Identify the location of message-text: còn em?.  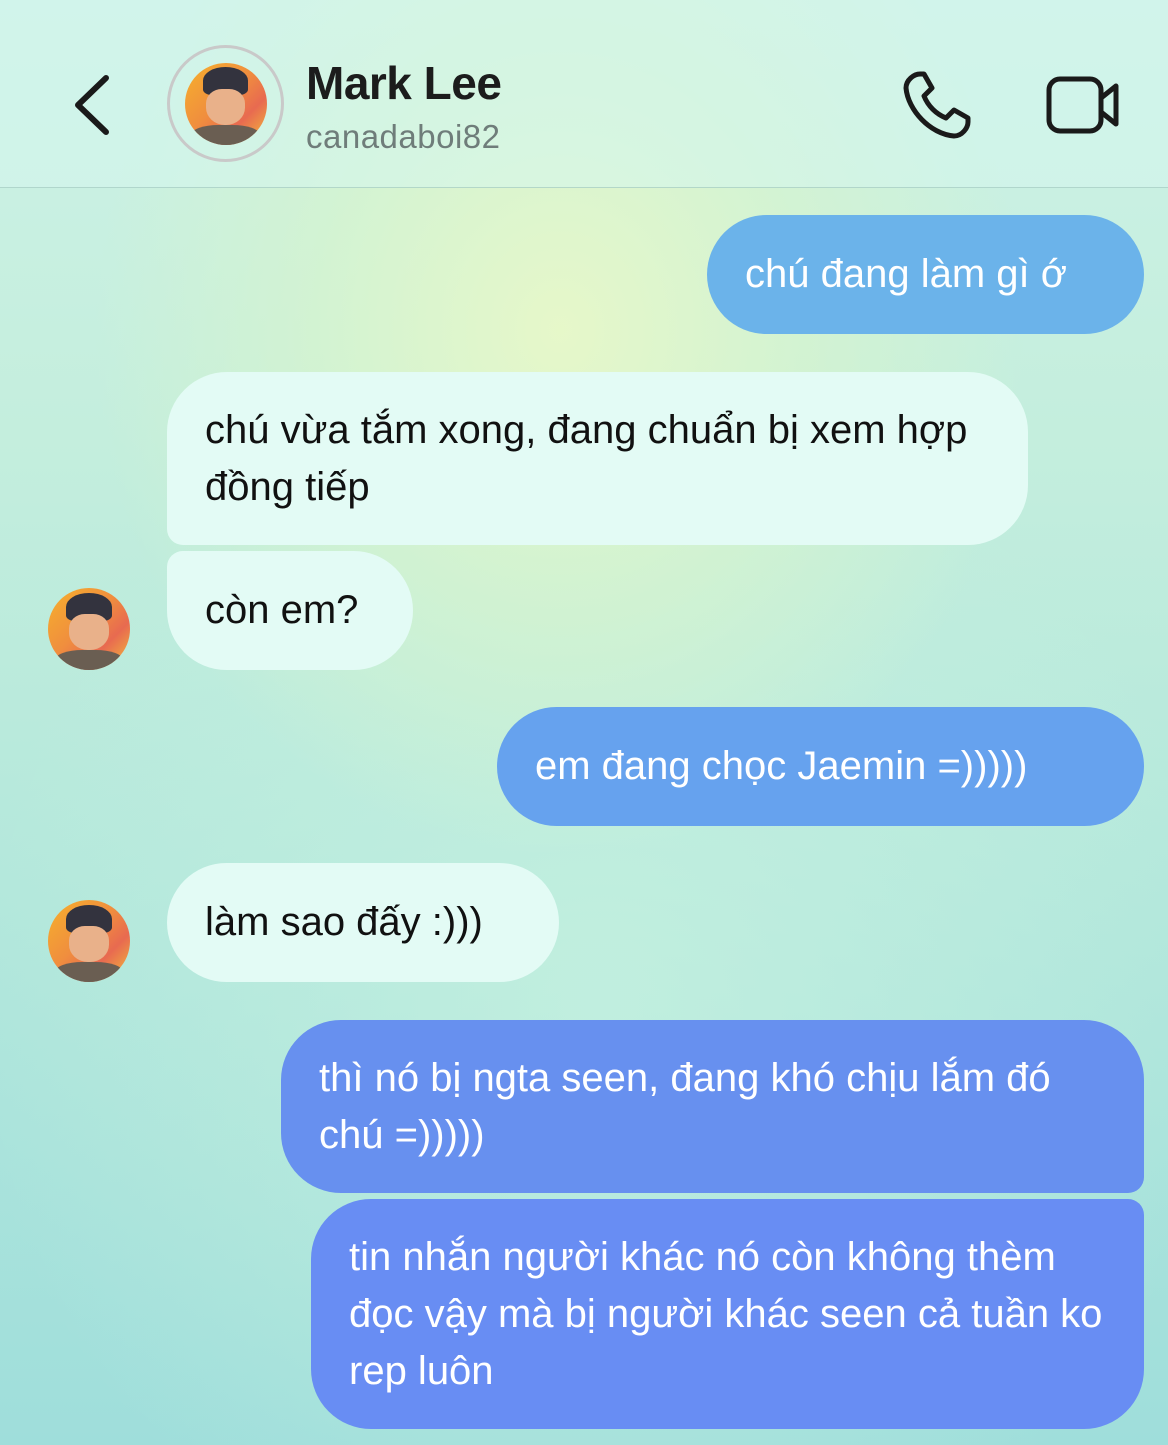
(282, 610).